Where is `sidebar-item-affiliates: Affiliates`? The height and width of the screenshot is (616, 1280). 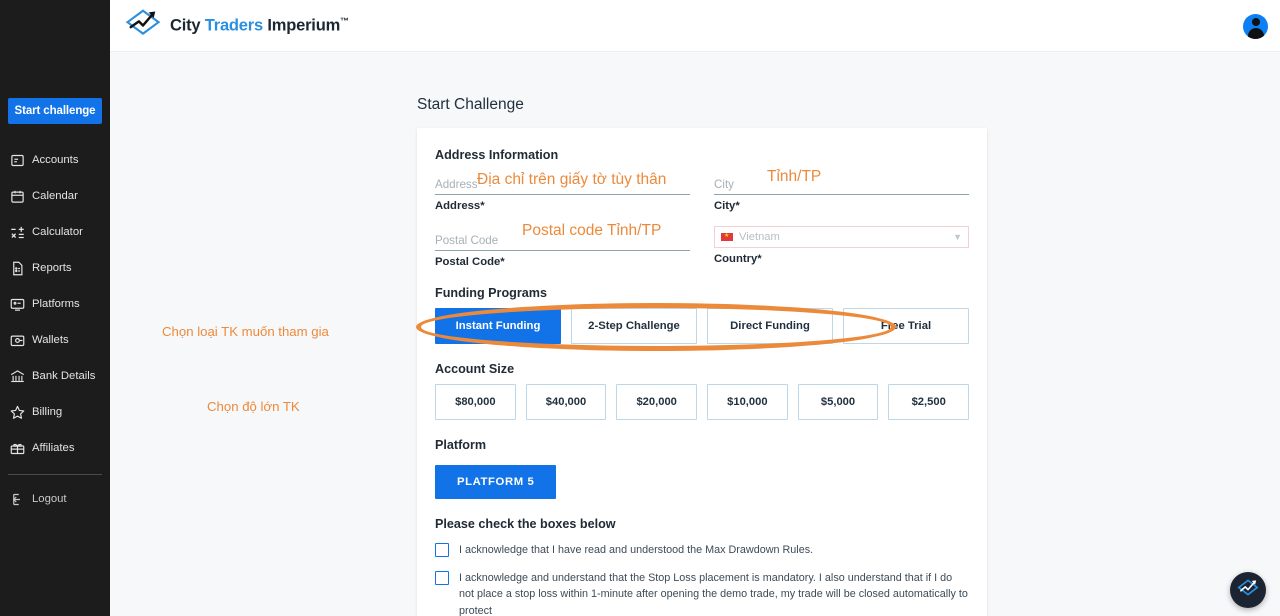
sidebar-item-affiliates: Affiliates is located at coordinates (55, 448).